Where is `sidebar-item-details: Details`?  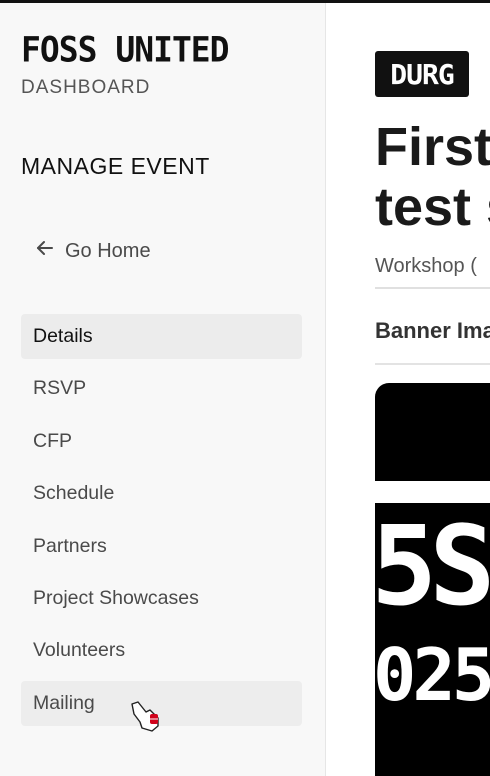 sidebar-item-details: Details is located at coordinates (161, 336).